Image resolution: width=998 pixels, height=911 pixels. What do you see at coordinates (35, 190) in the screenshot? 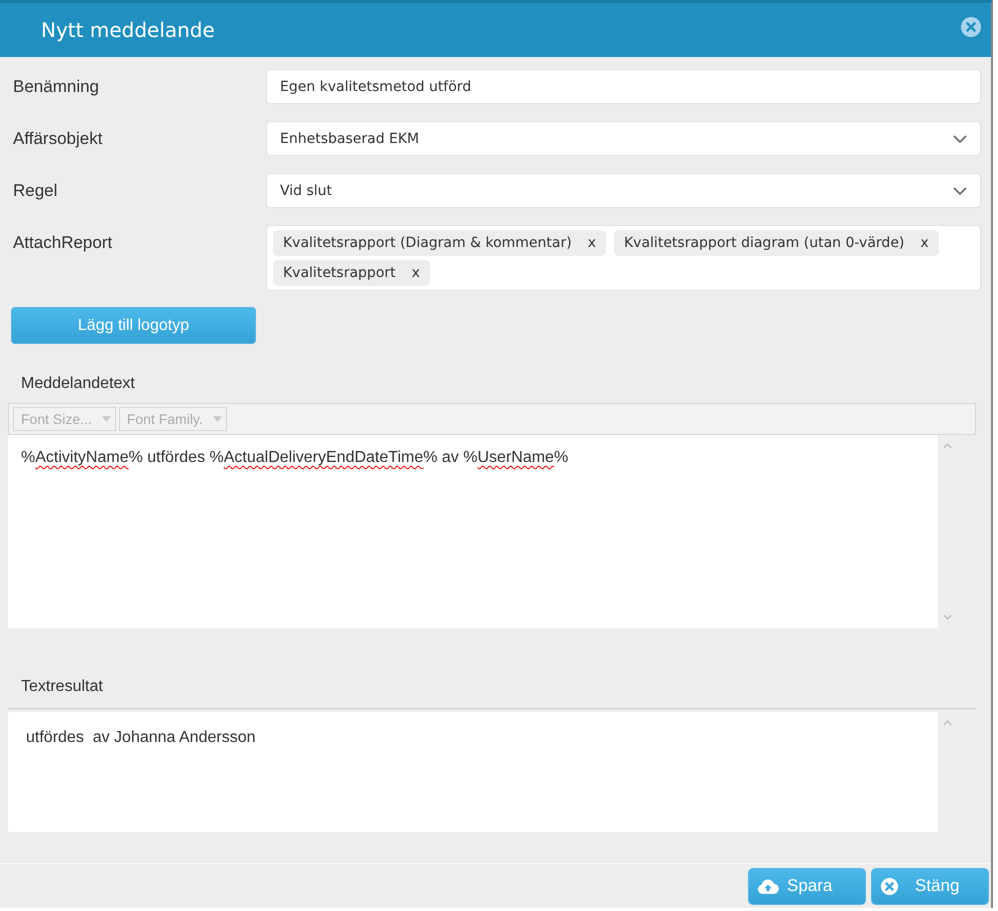
I see `field-label: Regel` at bounding box center [35, 190].